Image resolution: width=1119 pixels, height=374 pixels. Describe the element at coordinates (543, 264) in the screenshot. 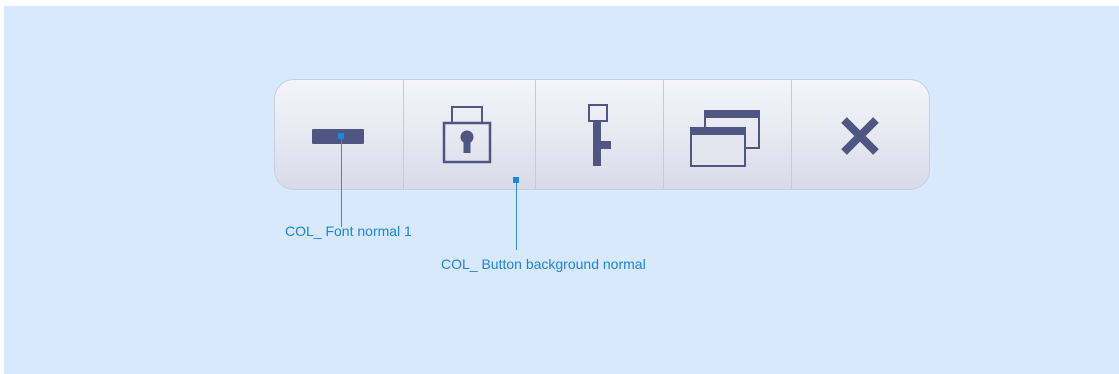

I see `button-bg-annotation: COL_ Button background normal` at that location.